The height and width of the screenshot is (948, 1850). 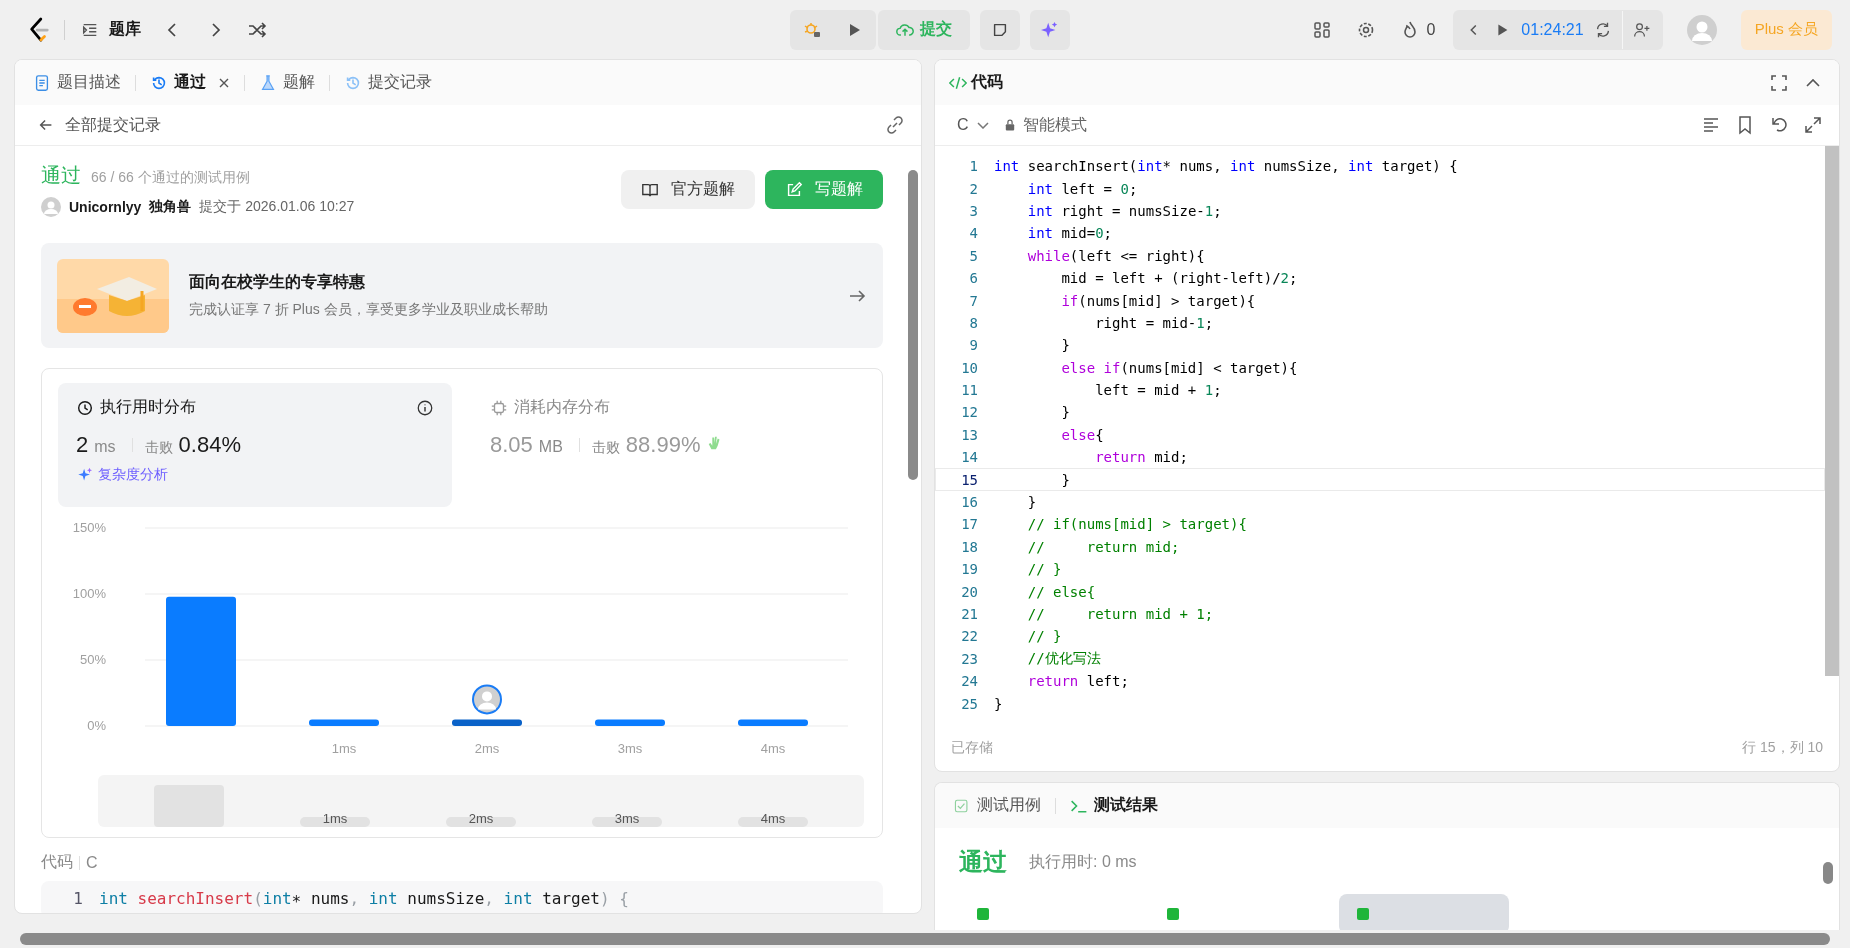 I want to click on info-icon, so click(x=425, y=407).